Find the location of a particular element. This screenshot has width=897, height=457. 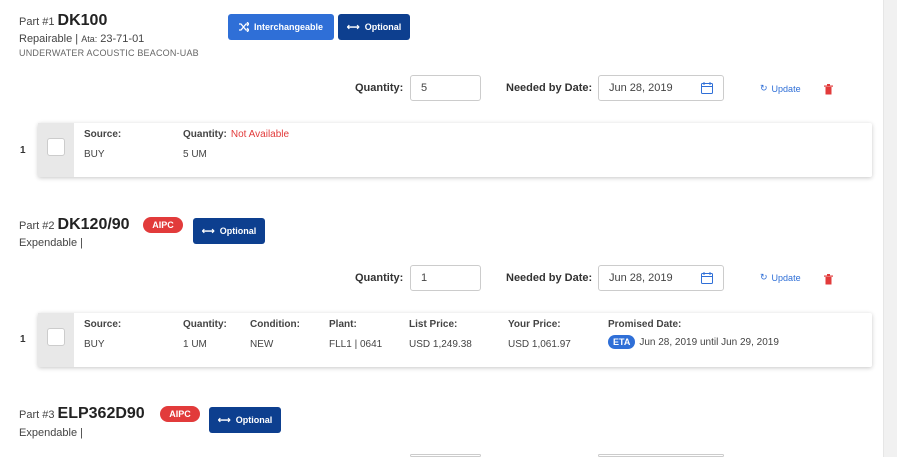

part-header: Part #1 DK100 is located at coordinates (63, 21).